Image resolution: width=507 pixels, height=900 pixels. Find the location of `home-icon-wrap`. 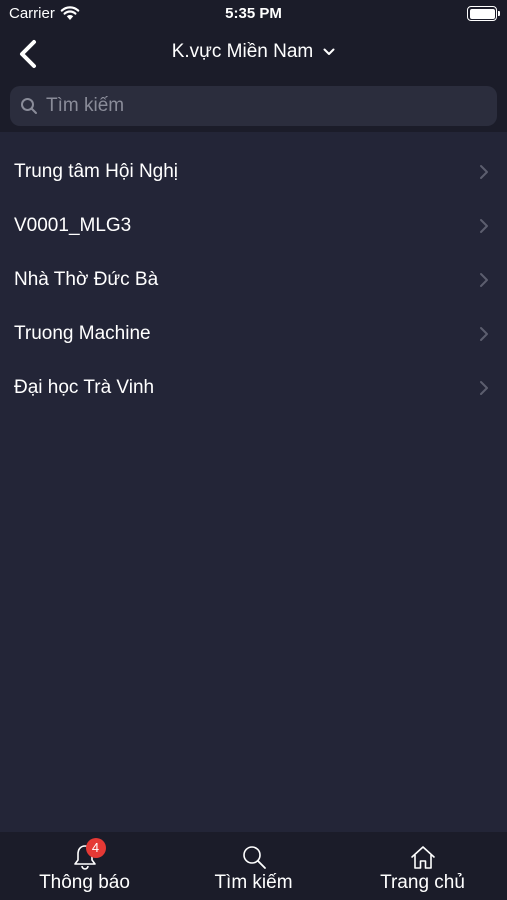

home-icon-wrap is located at coordinates (423, 857).